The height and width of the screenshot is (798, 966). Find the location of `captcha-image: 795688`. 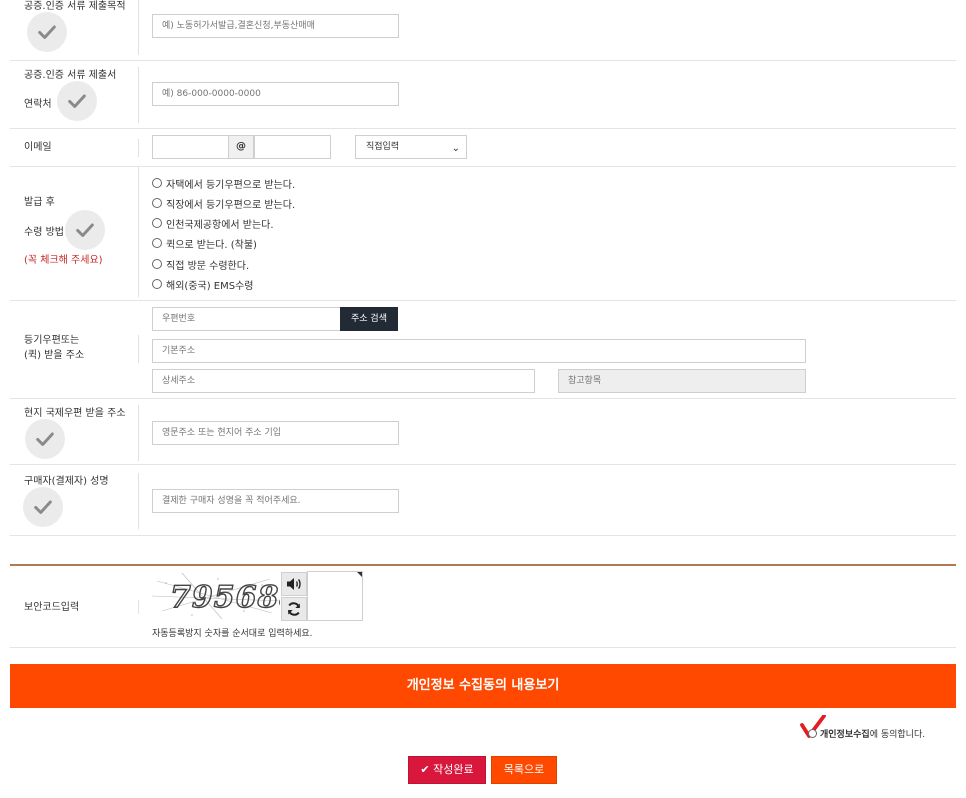

captcha-image: 795688 is located at coordinates (226, 596).